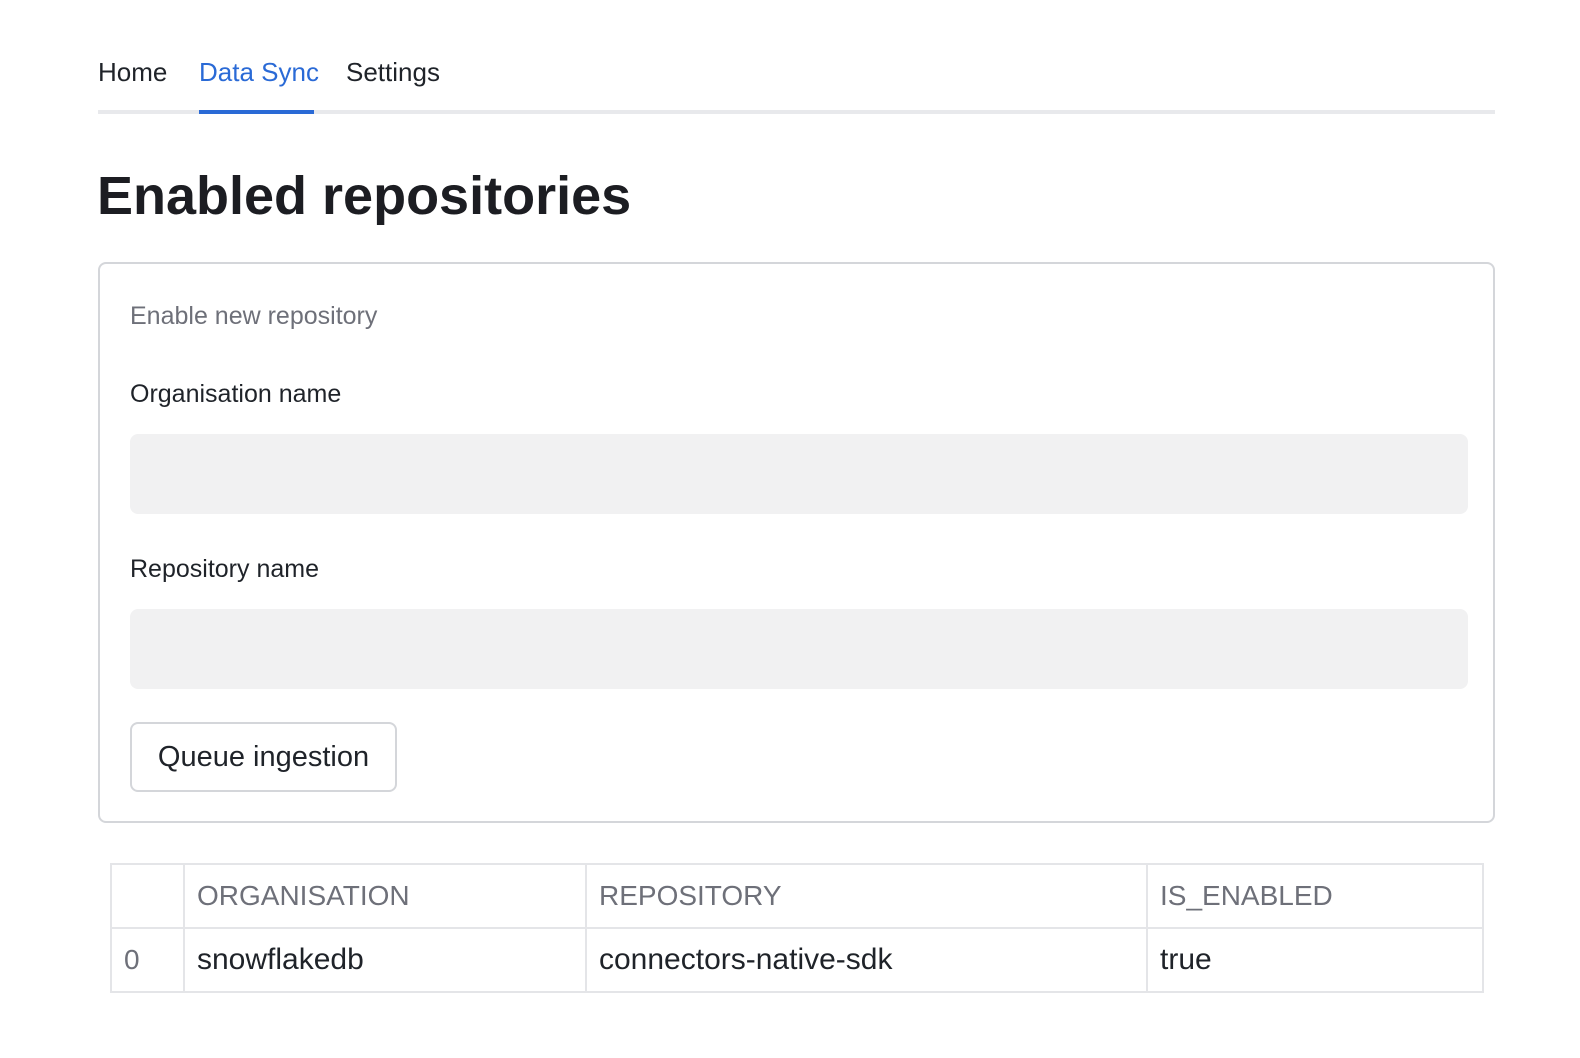 The height and width of the screenshot is (1058, 1580). I want to click on organisation-name-input, so click(799, 474).